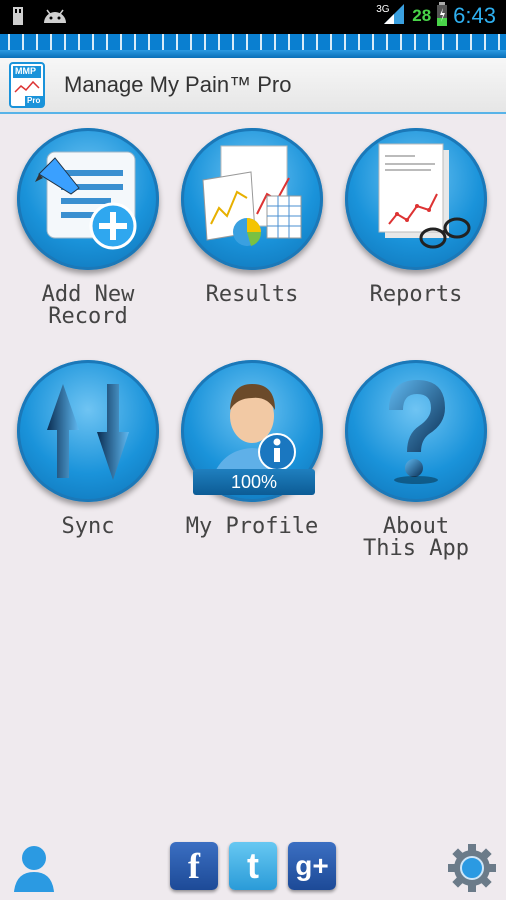  I want to click on reports-label: Reports, so click(416, 294).